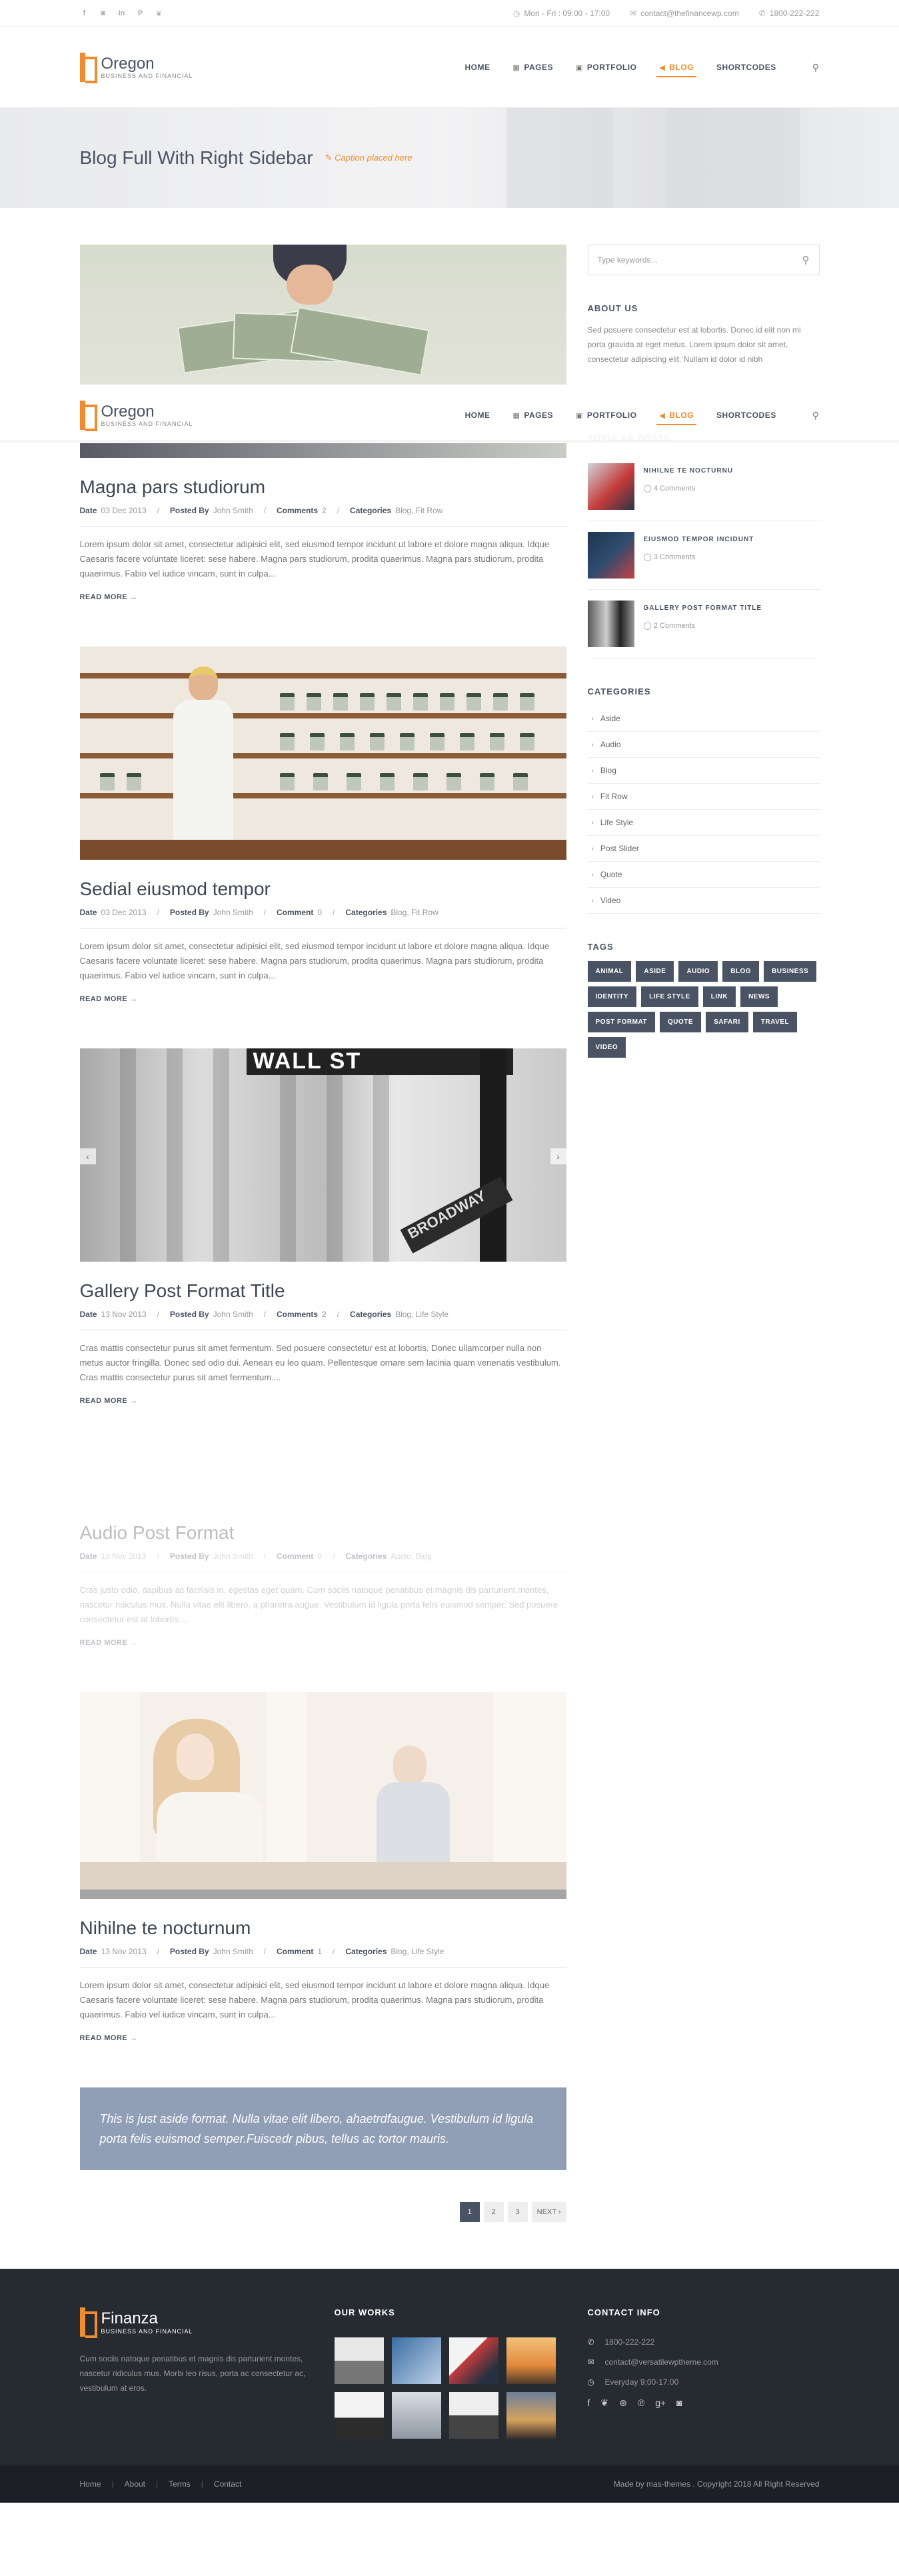 Image resolution: width=899 pixels, height=2576 pixels. What do you see at coordinates (621, 1022) in the screenshot?
I see `tag-item: POST FORMAT` at bounding box center [621, 1022].